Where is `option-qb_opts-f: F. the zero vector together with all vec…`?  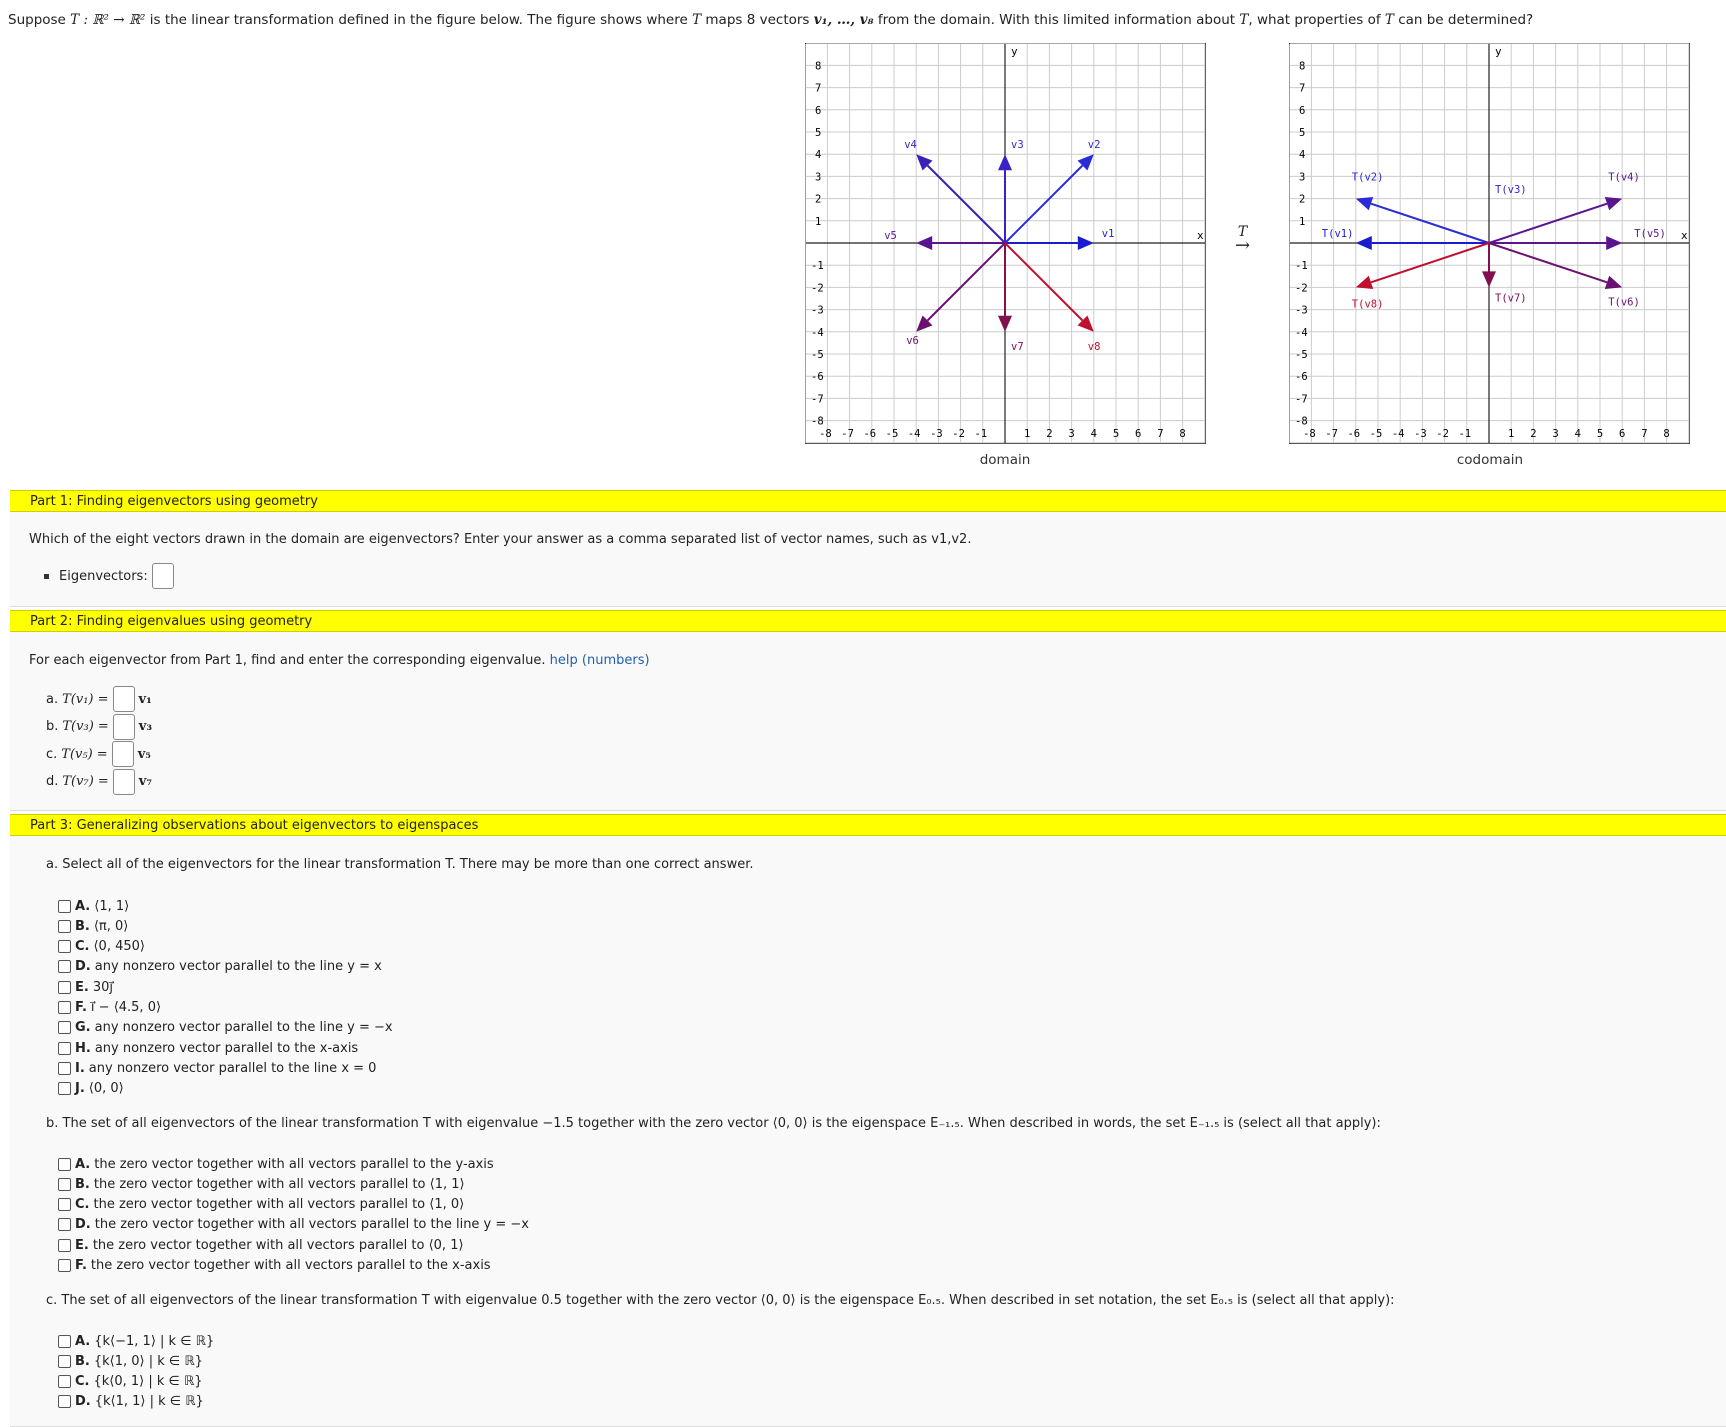 option-qb_opts-f: F. the zero vector together with all vec… is located at coordinates (274, 1266).